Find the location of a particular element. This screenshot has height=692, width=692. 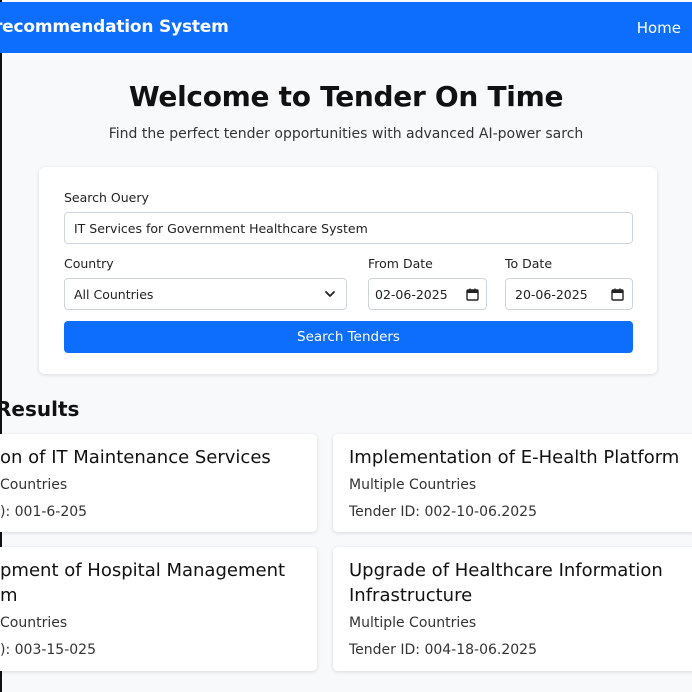

nav-home-link: Home is located at coordinates (659, 28).